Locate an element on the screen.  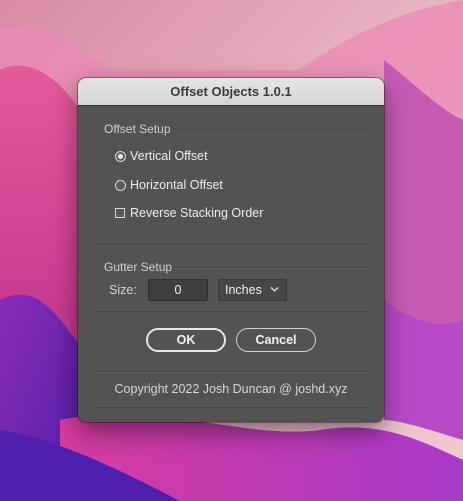
gutter-size-input: 0 is located at coordinates (178, 290).